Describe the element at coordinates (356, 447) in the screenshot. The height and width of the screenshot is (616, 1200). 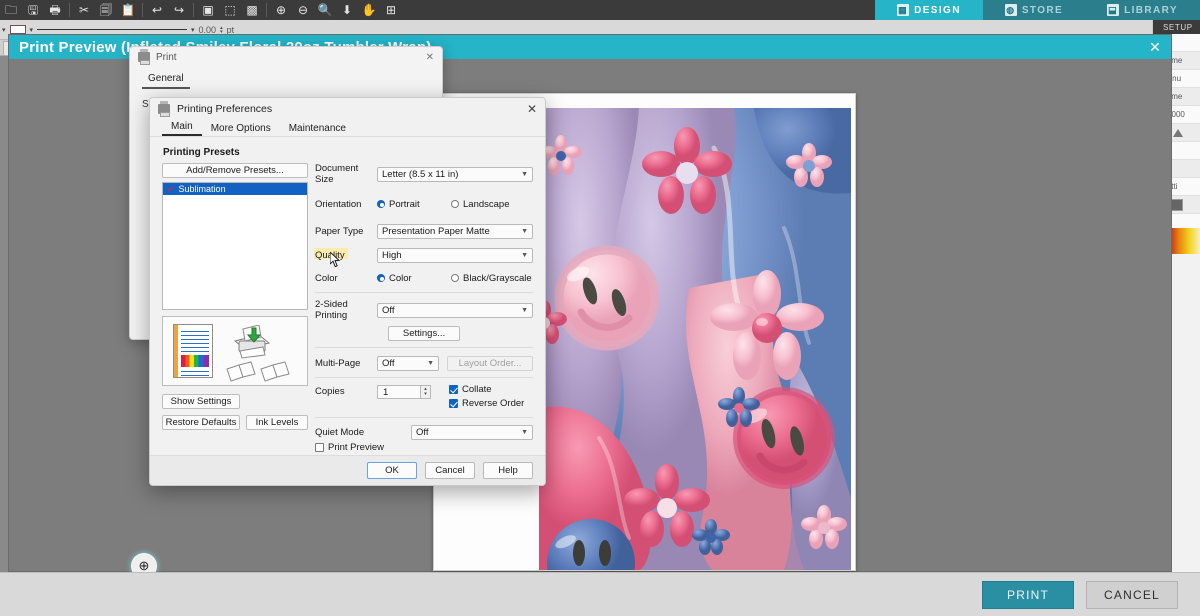
I see `print-preview-label: Print Preview` at that location.